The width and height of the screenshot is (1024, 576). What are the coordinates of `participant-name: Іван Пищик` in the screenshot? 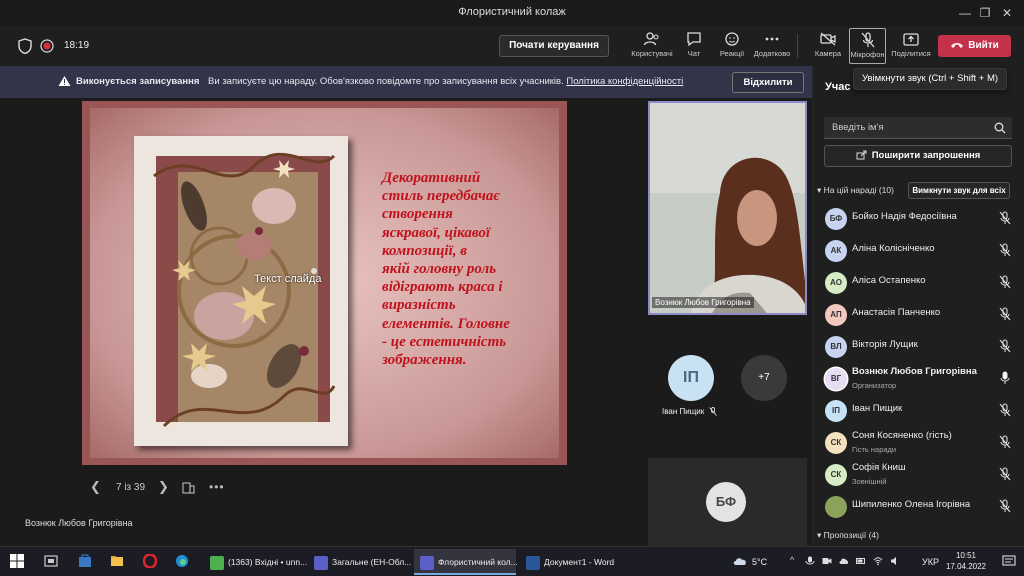 It's located at (877, 408).